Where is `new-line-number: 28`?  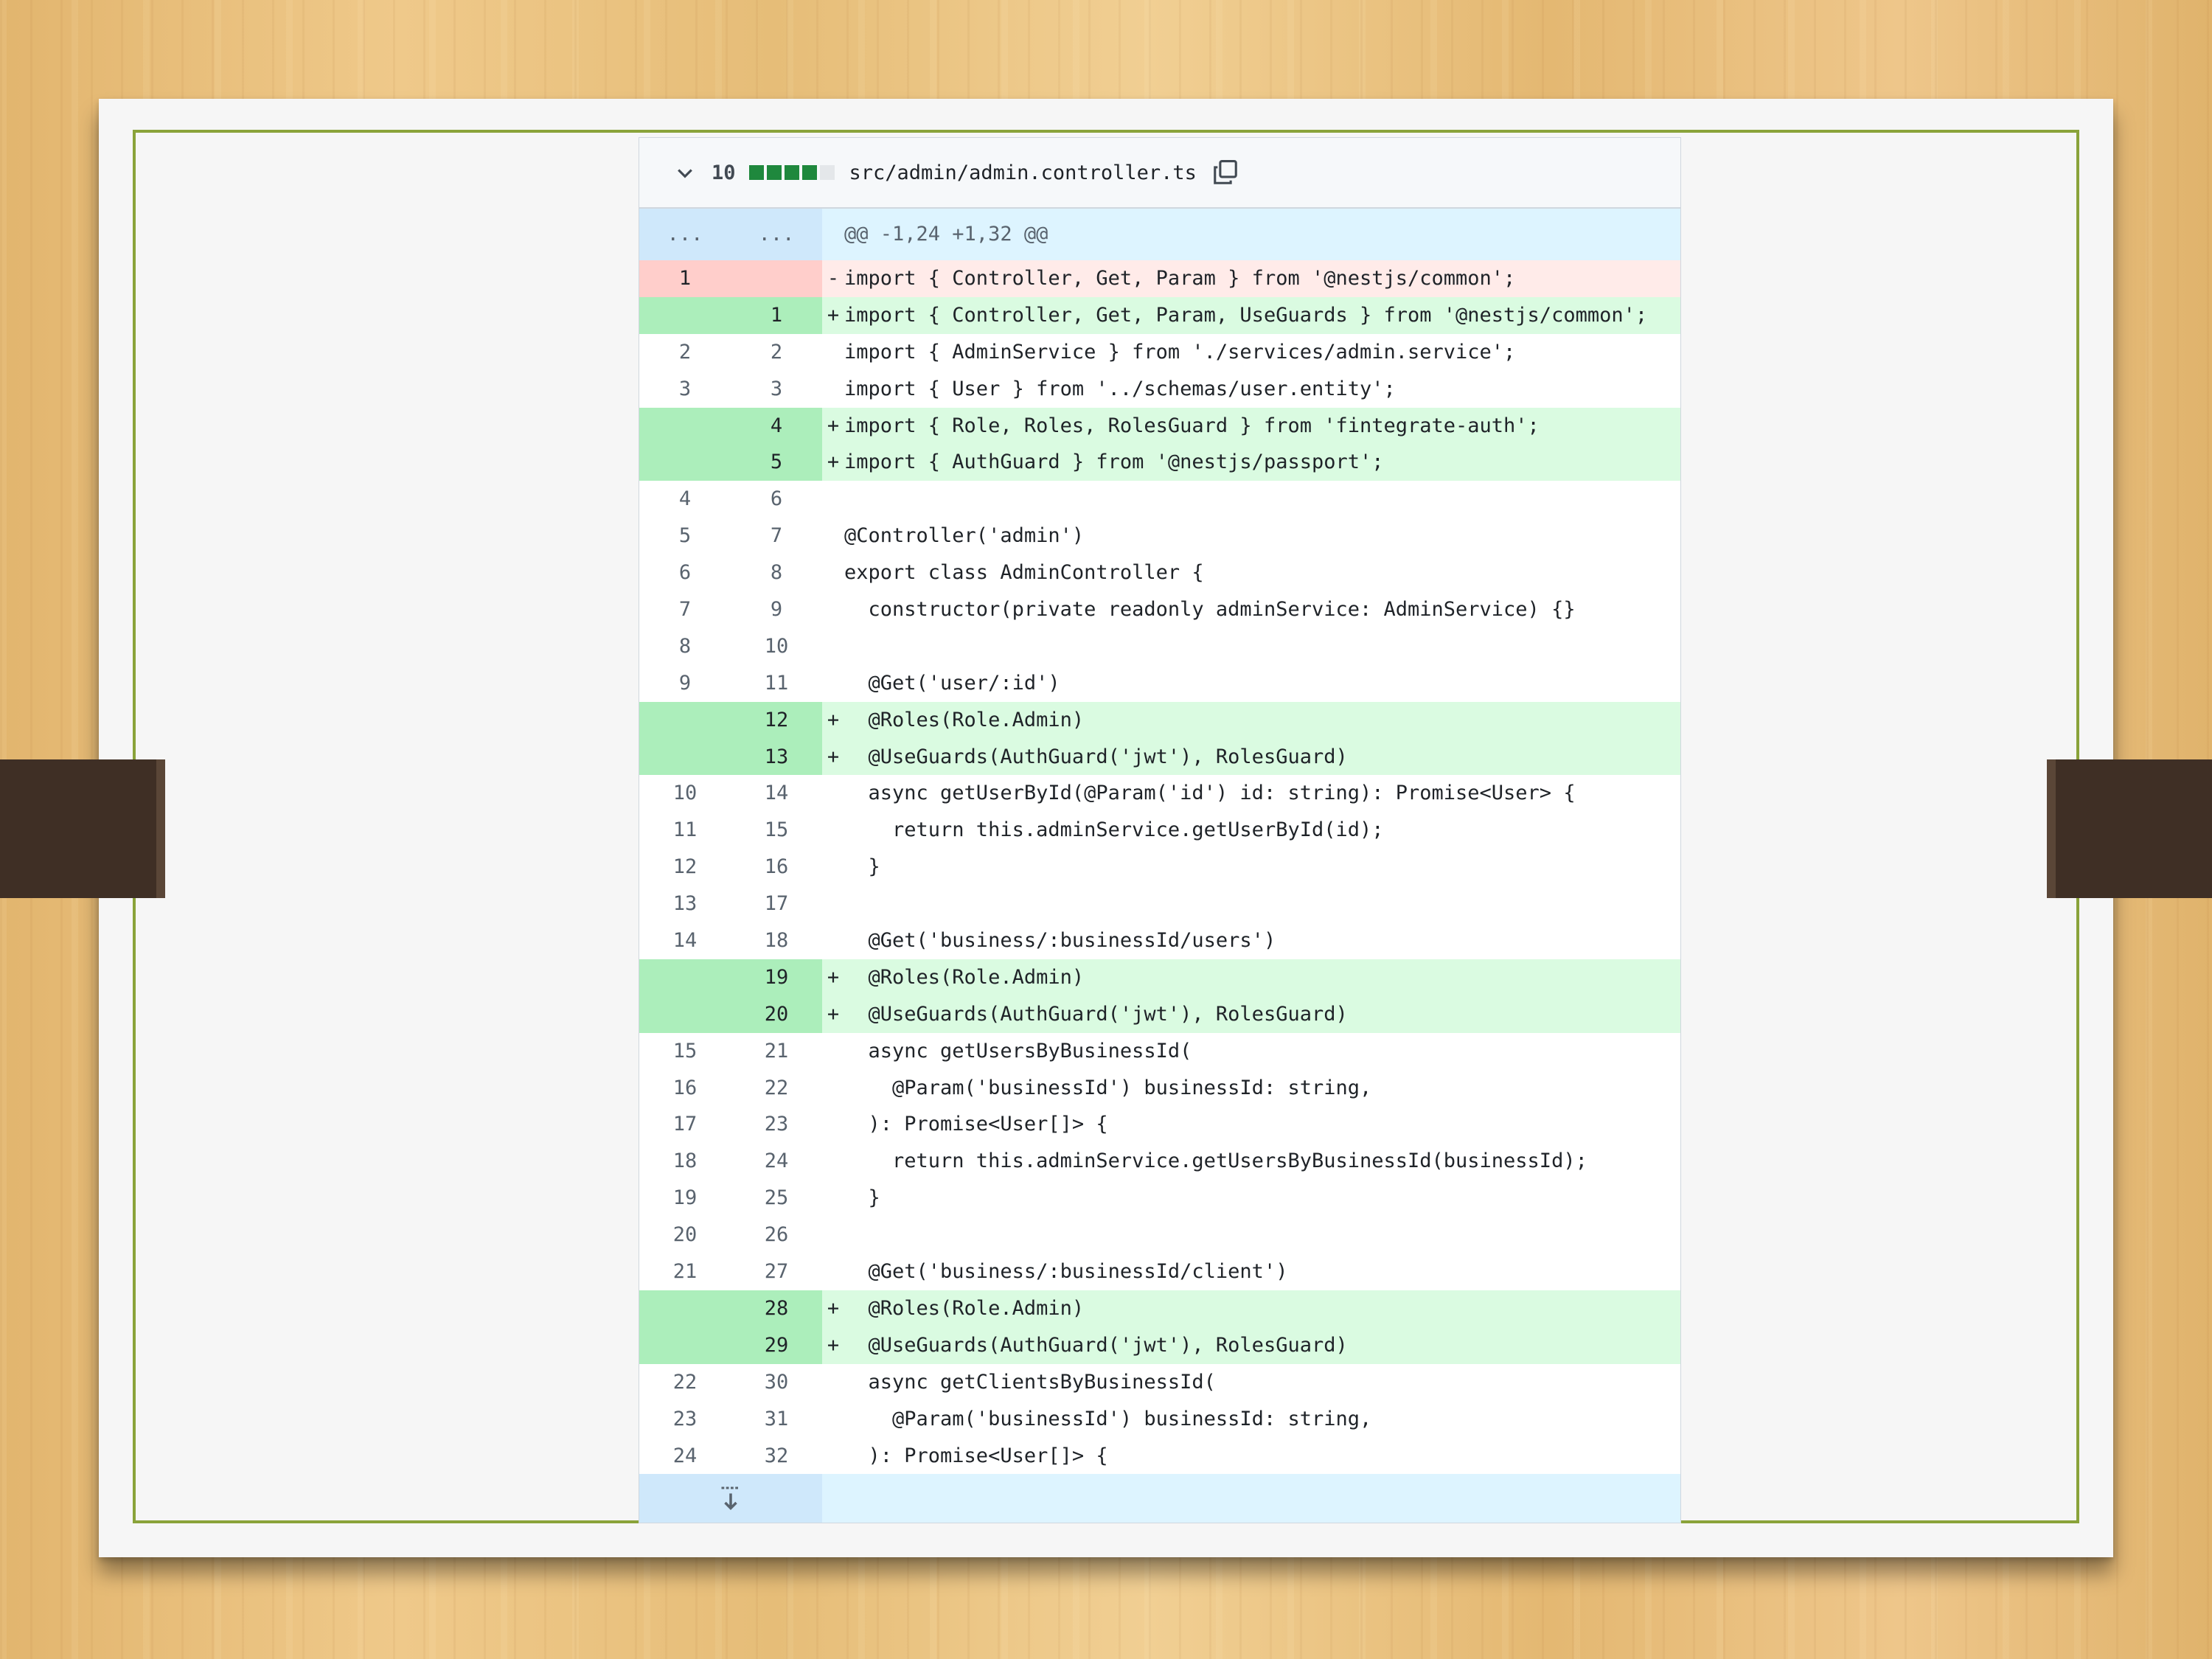 new-line-number: 28 is located at coordinates (776, 1308).